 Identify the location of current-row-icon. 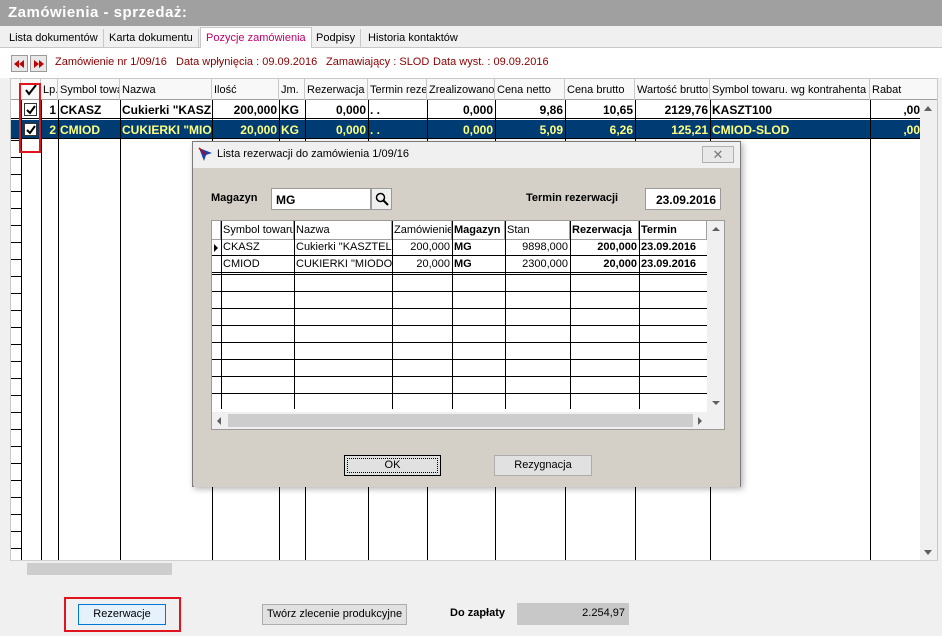
(216, 248).